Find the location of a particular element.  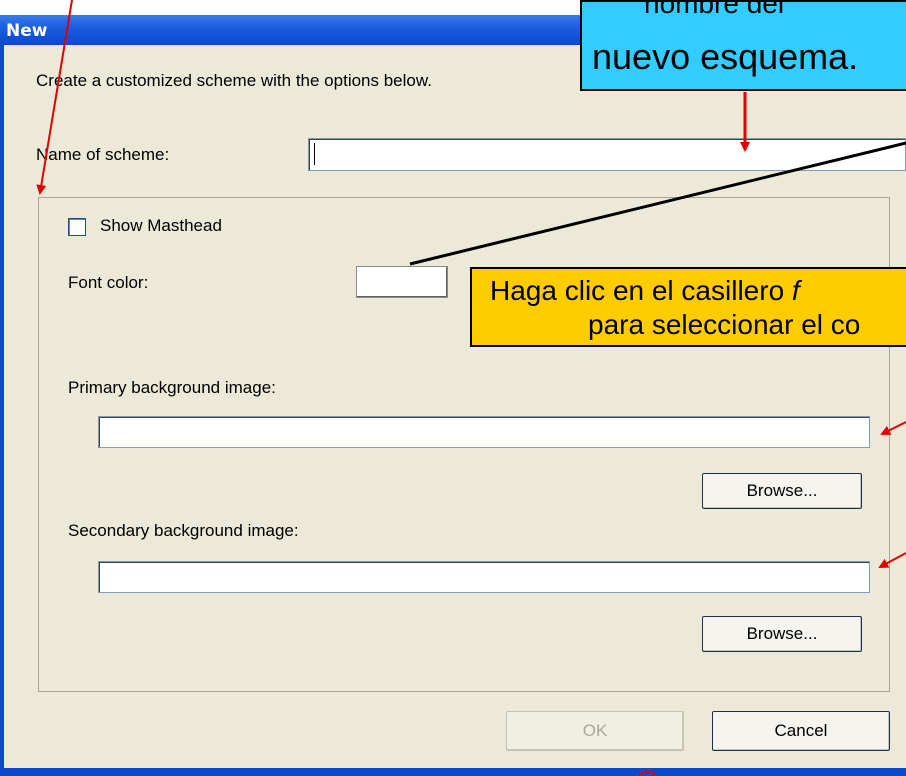

show-masthead-label: Show Masthead is located at coordinates (161, 226).